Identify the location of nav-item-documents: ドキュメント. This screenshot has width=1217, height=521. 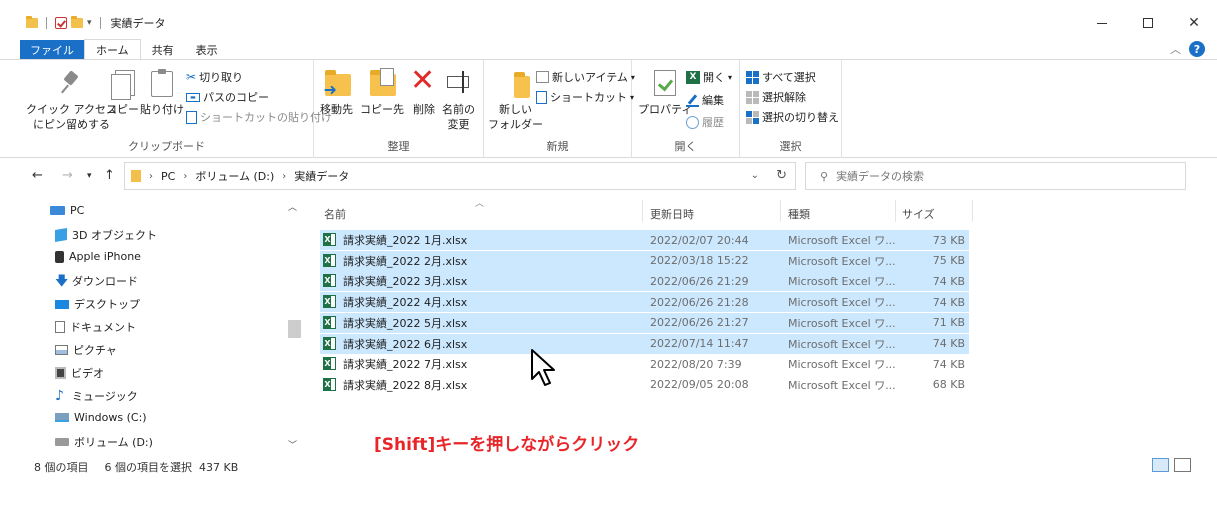
(95, 327).